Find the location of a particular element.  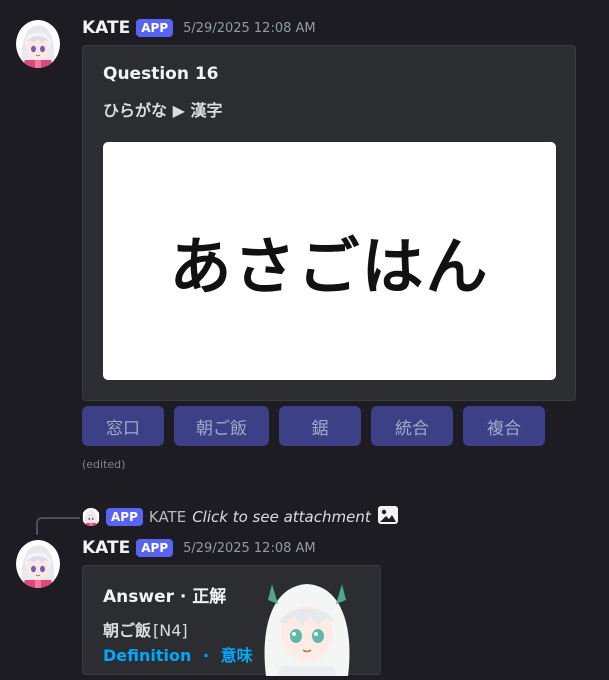

choice-button-1: 窓口 is located at coordinates (123, 426).